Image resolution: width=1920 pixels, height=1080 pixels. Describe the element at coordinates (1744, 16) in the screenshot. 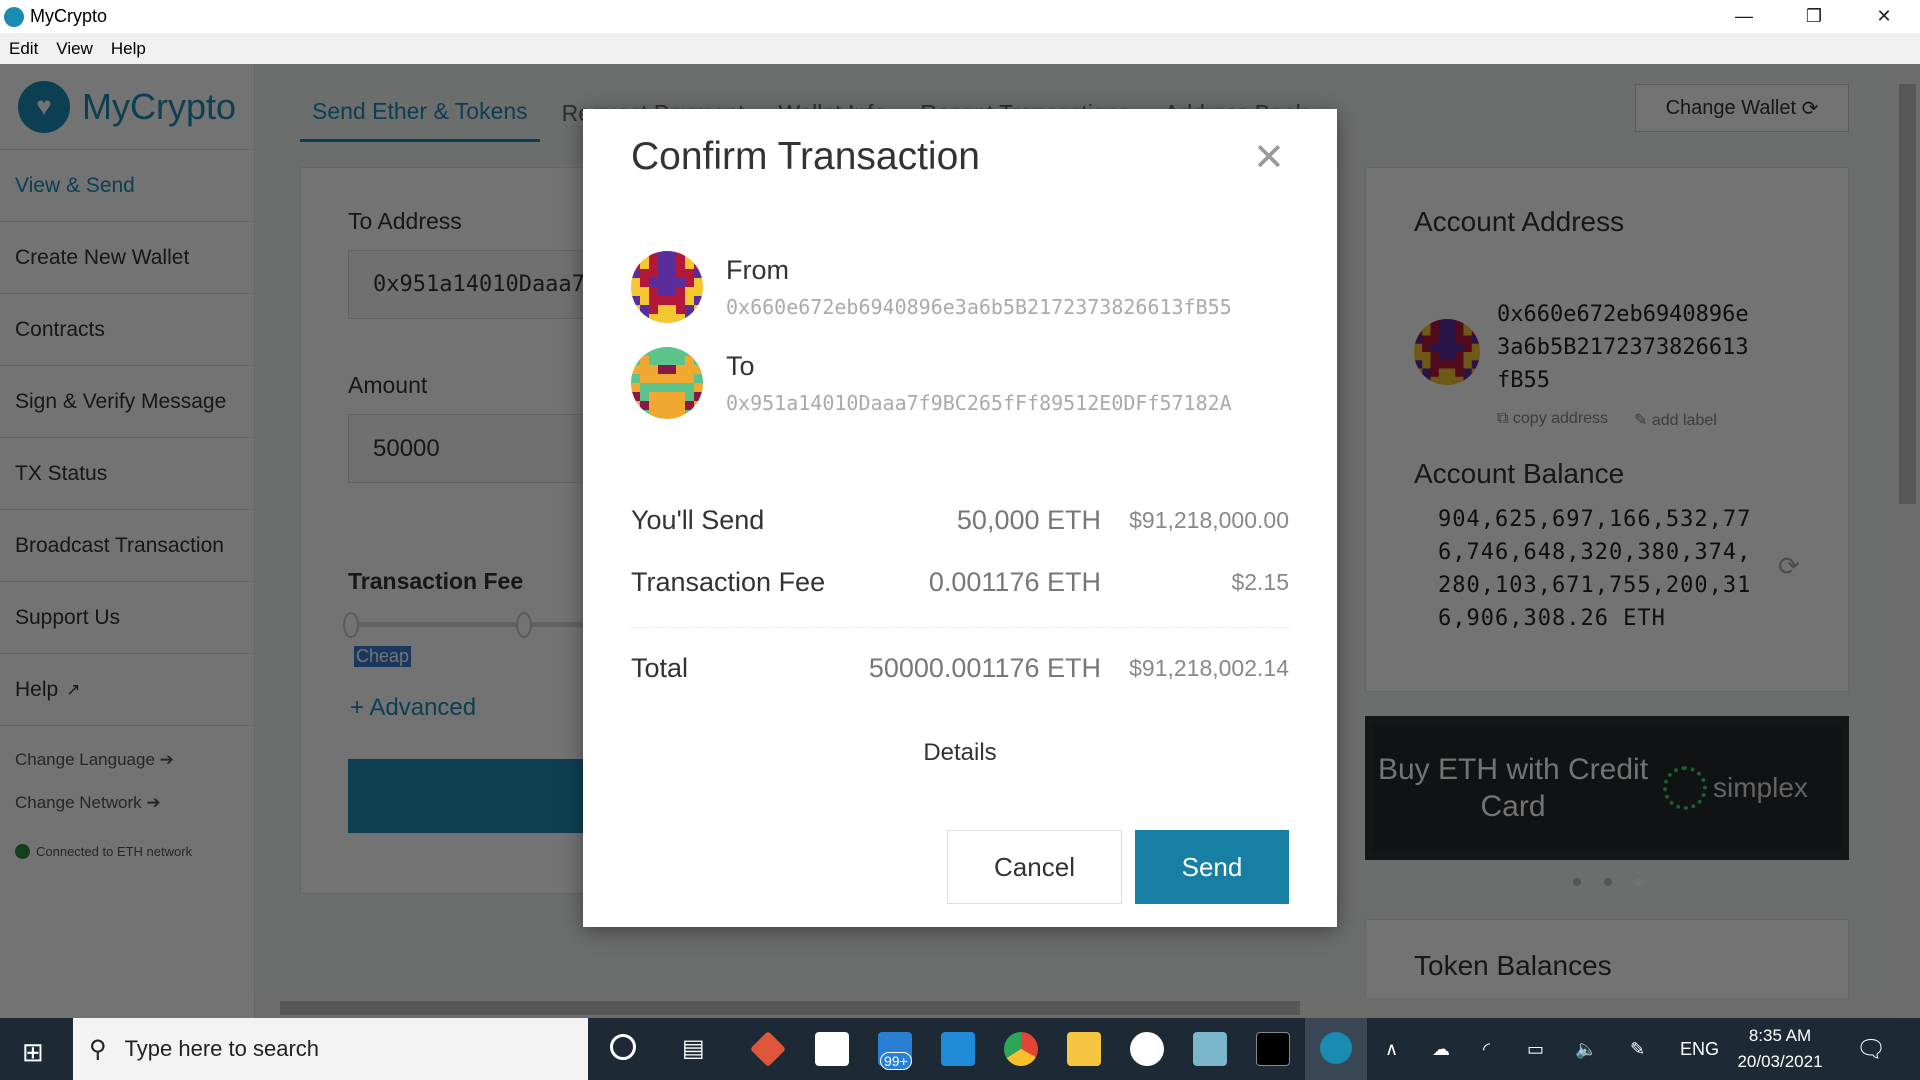

I see `minimize-button: —` at that location.